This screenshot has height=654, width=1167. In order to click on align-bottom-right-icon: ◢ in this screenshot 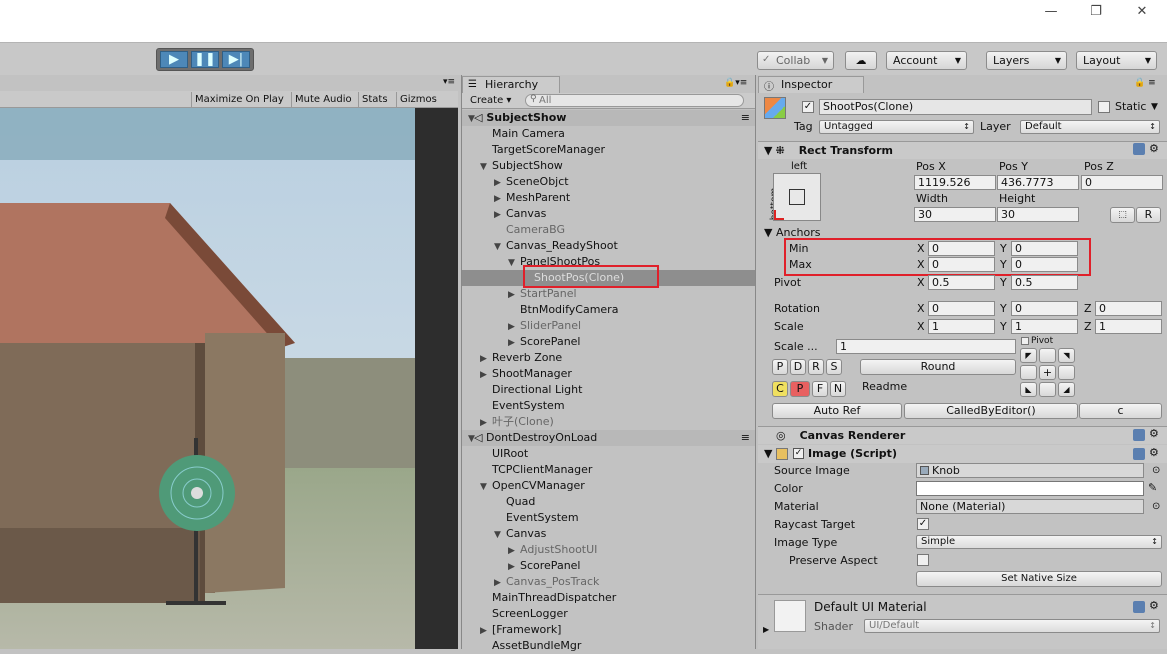, I will do `click(1066, 389)`.